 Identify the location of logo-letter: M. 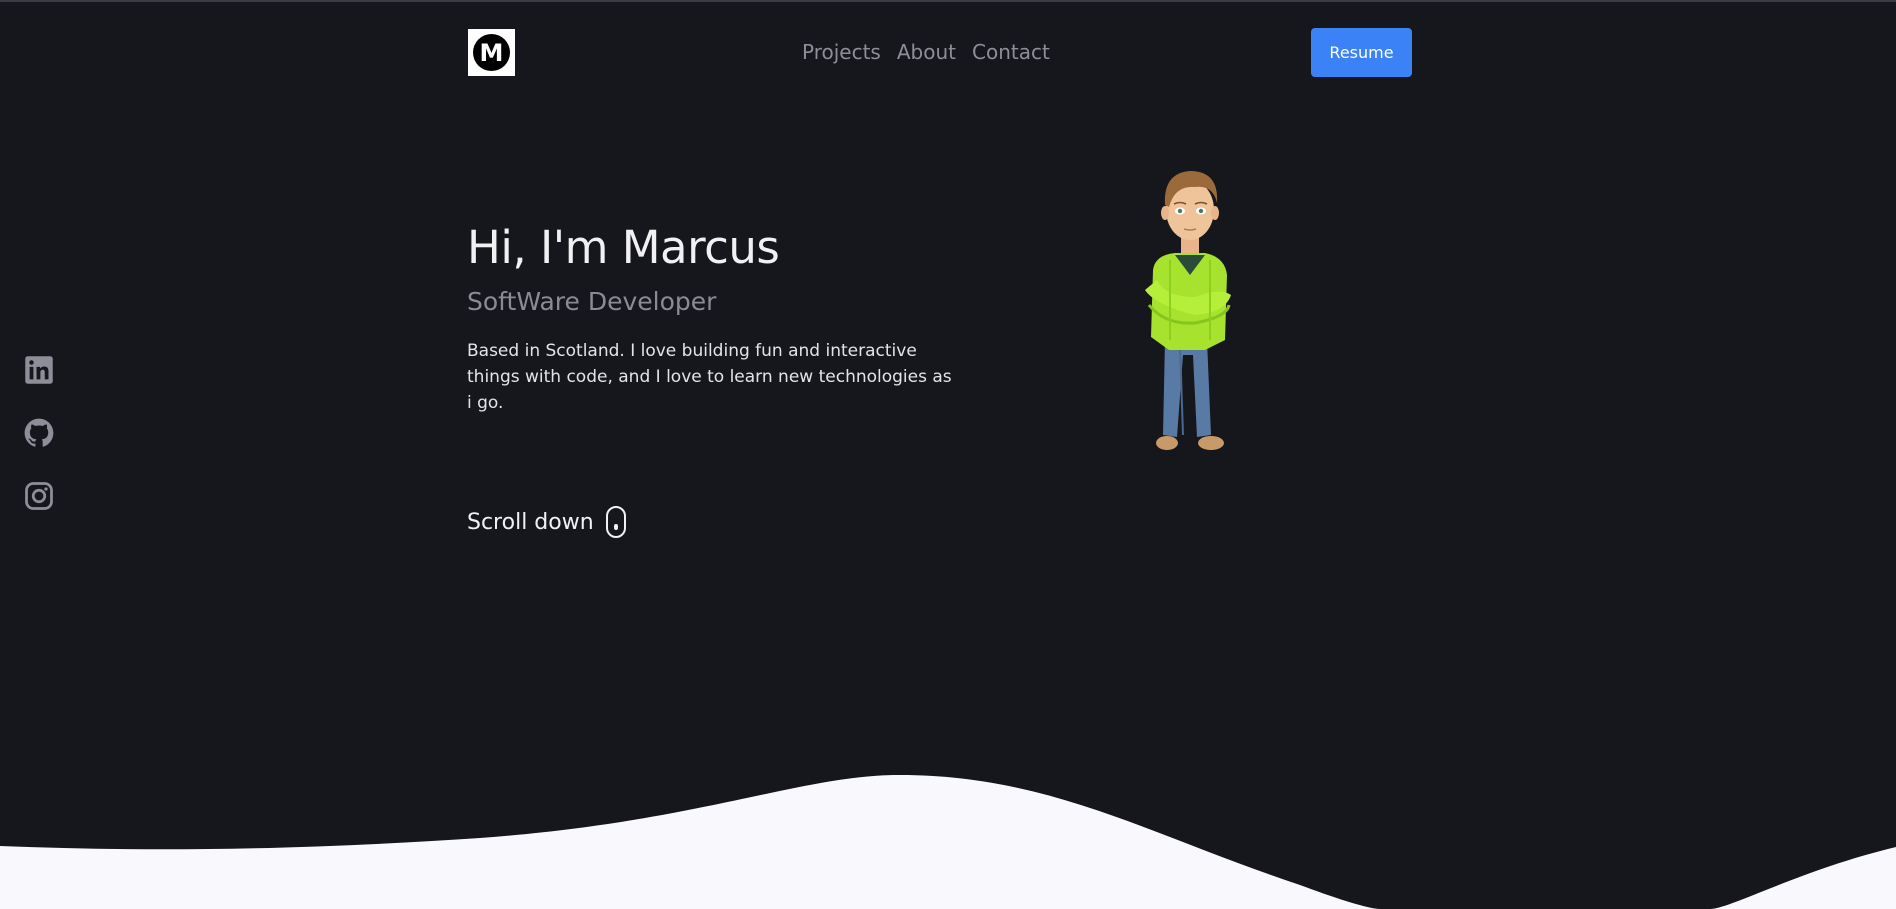
(491, 52).